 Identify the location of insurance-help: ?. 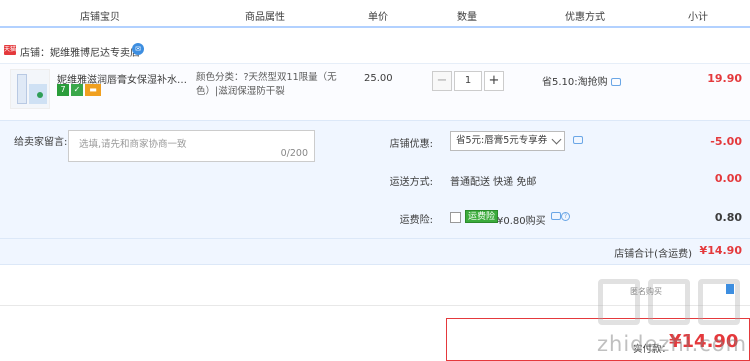
(559, 216).